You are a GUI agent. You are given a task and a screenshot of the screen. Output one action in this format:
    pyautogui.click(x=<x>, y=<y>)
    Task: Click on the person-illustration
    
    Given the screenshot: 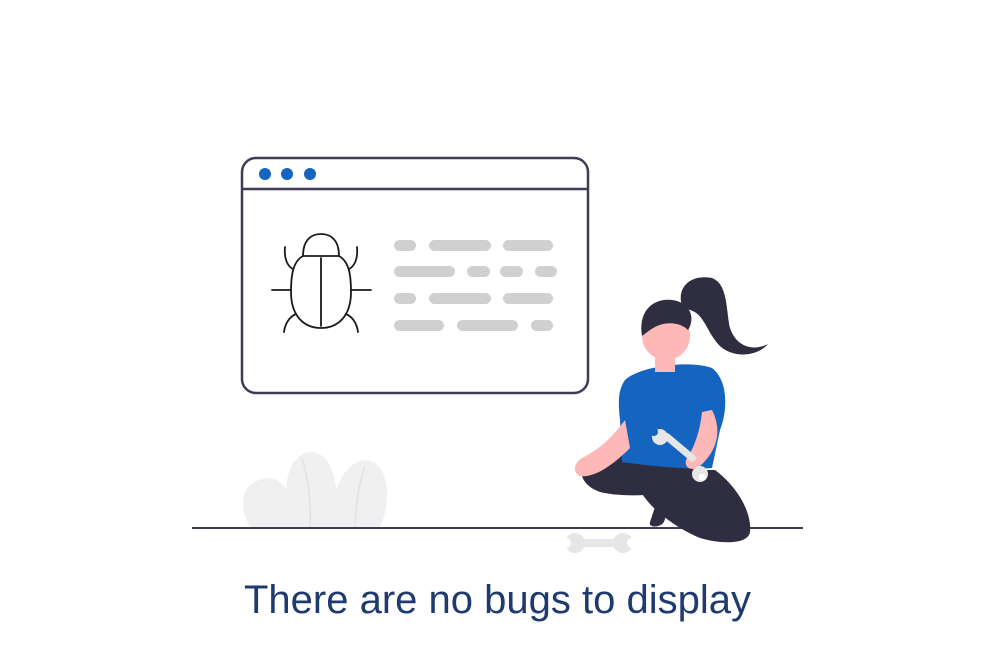 What is the action you would take?
    pyautogui.click(x=671, y=410)
    